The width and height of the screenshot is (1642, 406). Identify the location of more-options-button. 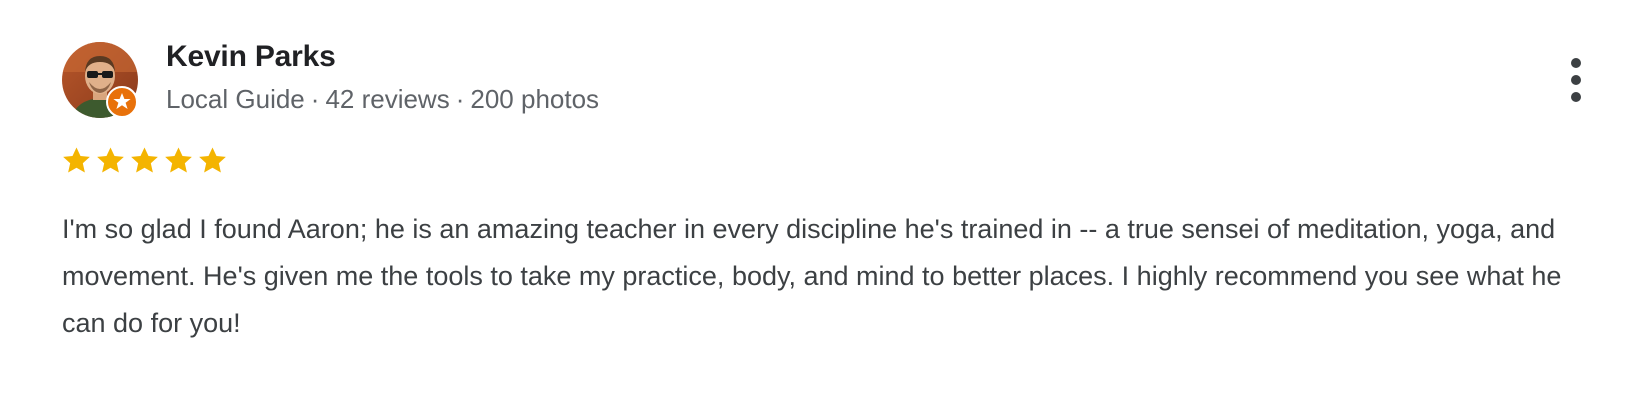
(1576, 81).